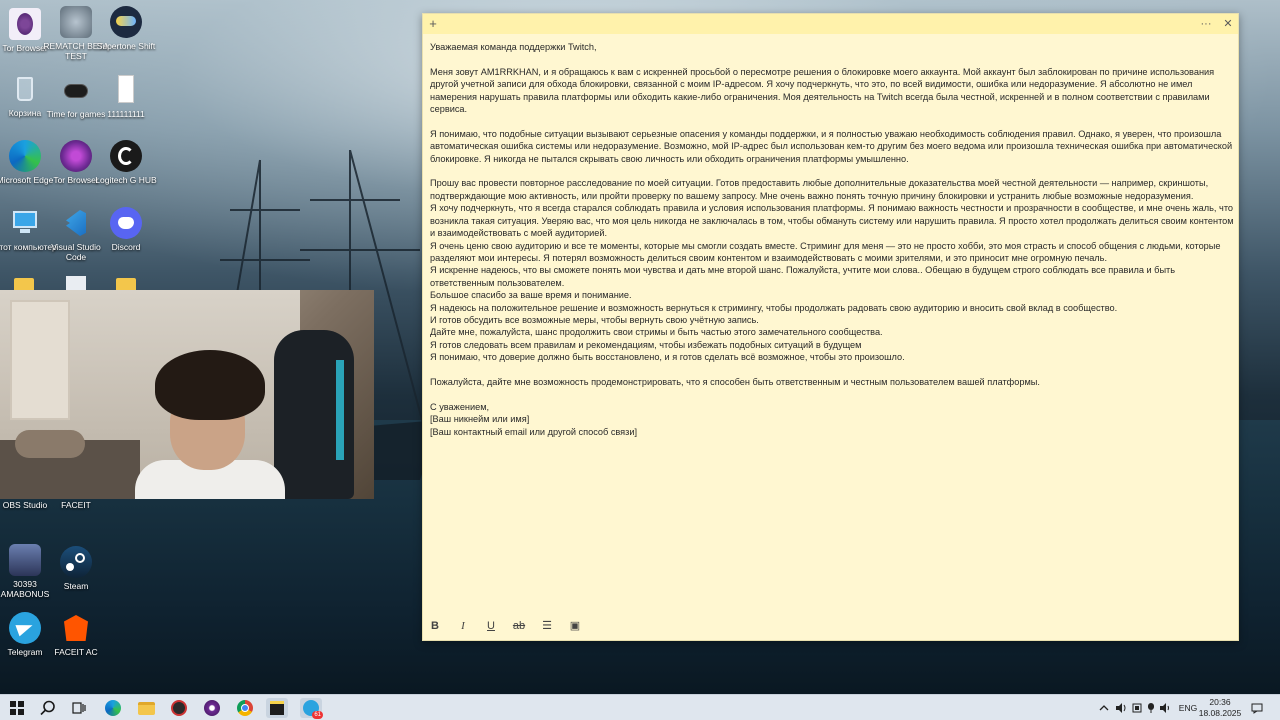 The width and height of the screenshot is (1280, 720). Describe the element at coordinates (48, 708) in the screenshot. I see `search-icon` at that location.